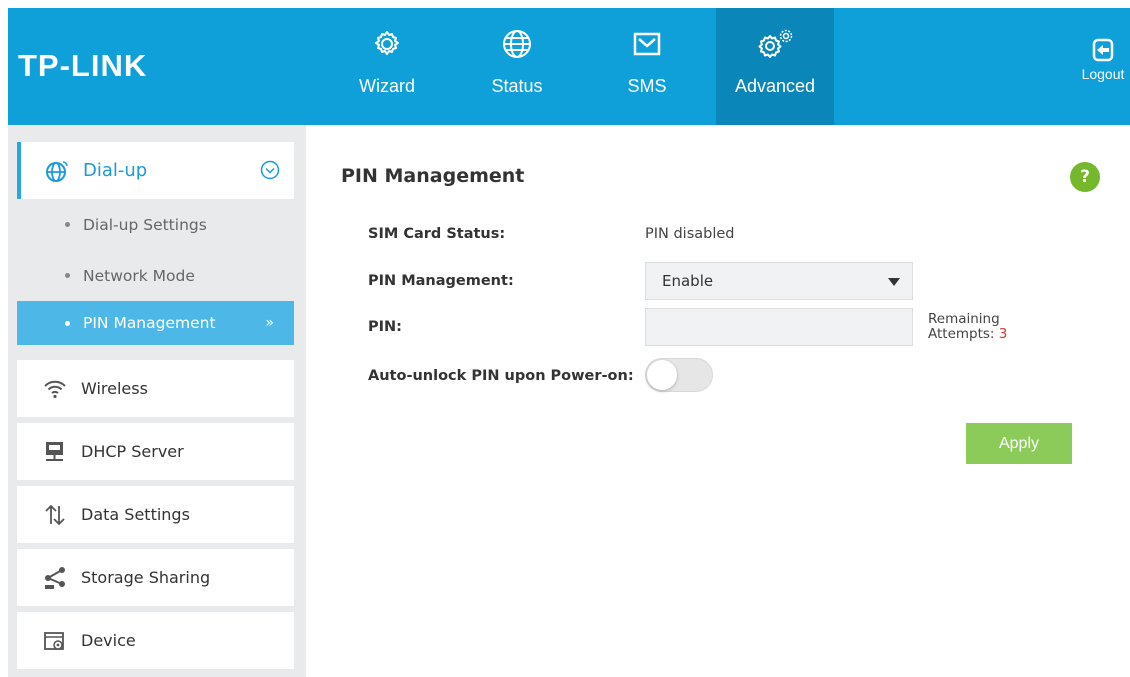 The image size is (1130, 677). What do you see at coordinates (386, 86) in the screenshot?
I see `nav-tab-label: Wizard` at bounding box center [386, 86].